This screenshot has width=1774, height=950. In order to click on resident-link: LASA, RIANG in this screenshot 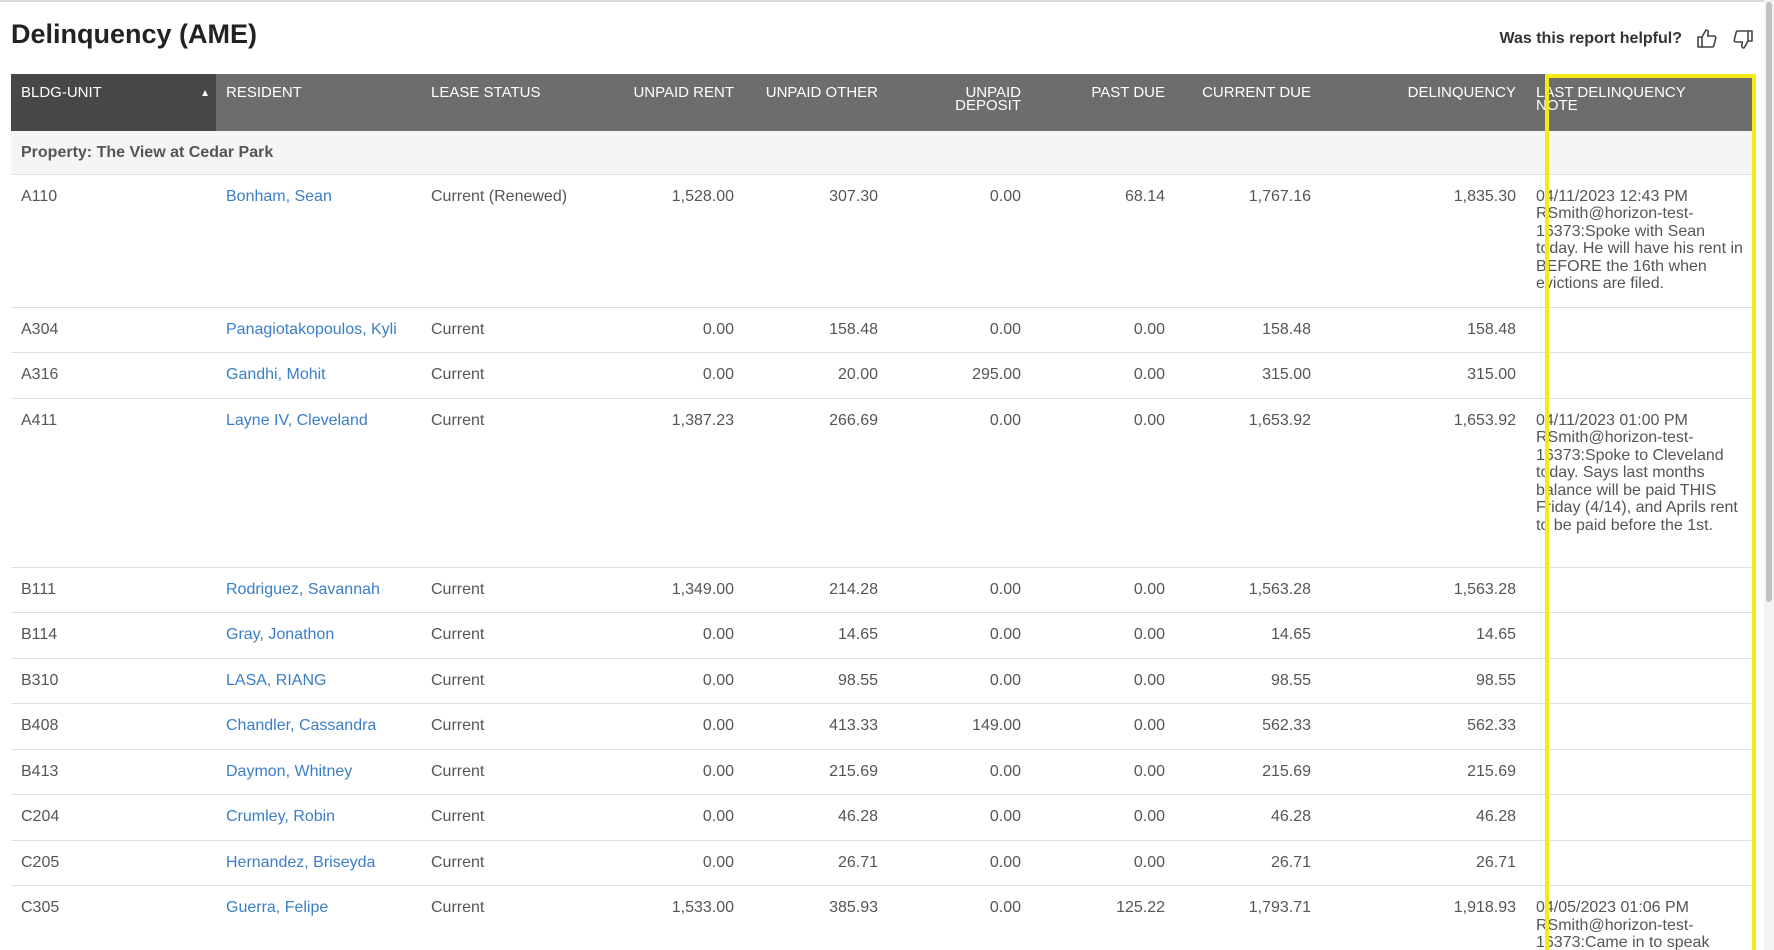, I will do `click(276, 680)`.